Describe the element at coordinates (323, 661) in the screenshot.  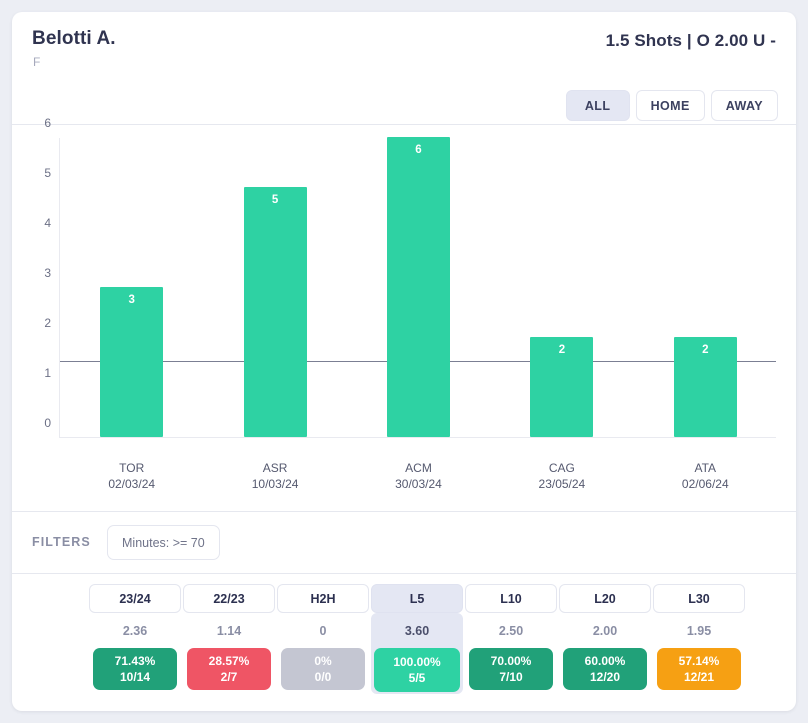
I see `hit-rate-percent: 0%` at that location.